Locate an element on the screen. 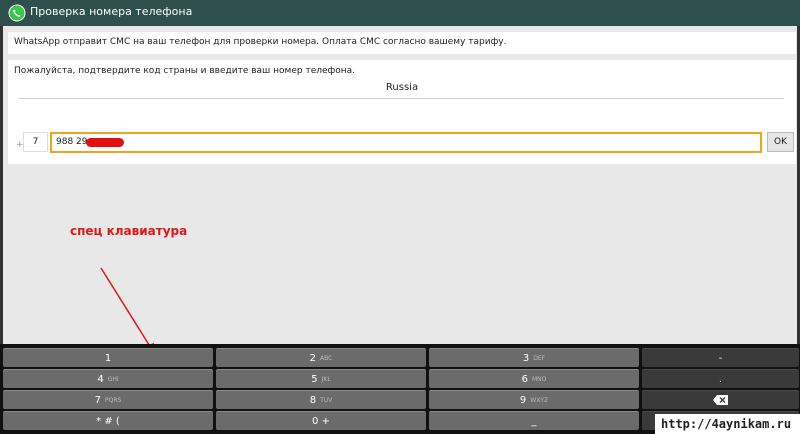  country-code-input: 7 is located at coordinates (35, 142).